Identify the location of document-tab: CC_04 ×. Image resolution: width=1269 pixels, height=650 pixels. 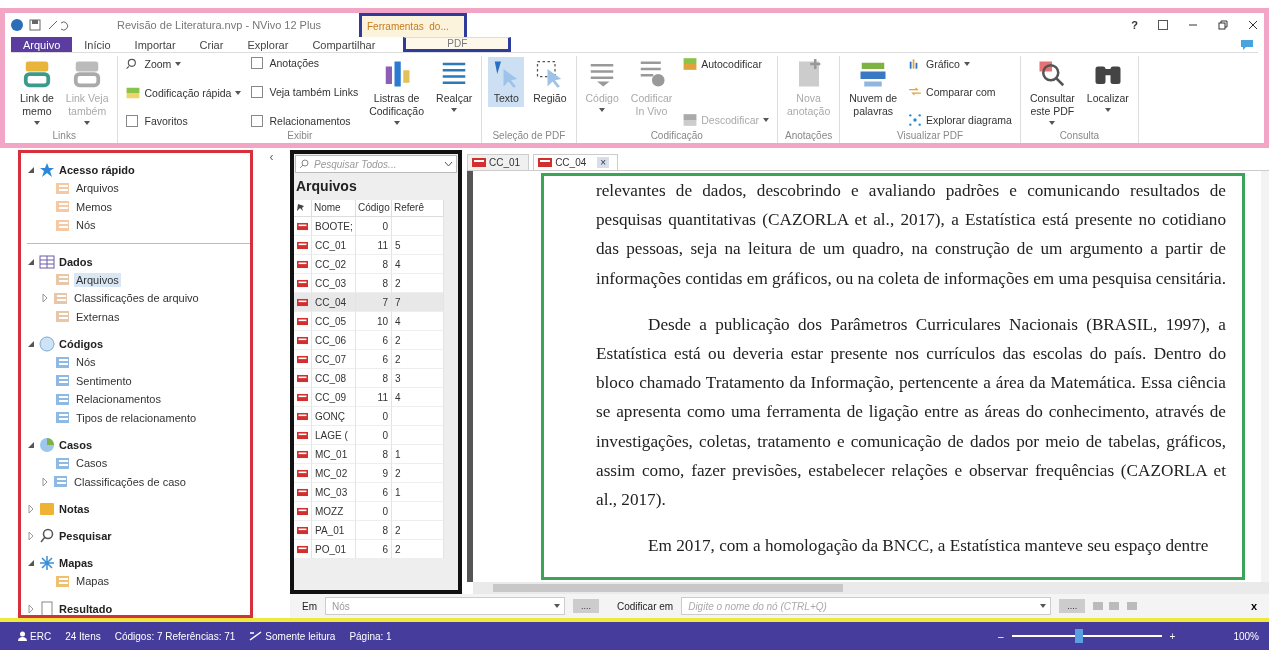
(576, 162).